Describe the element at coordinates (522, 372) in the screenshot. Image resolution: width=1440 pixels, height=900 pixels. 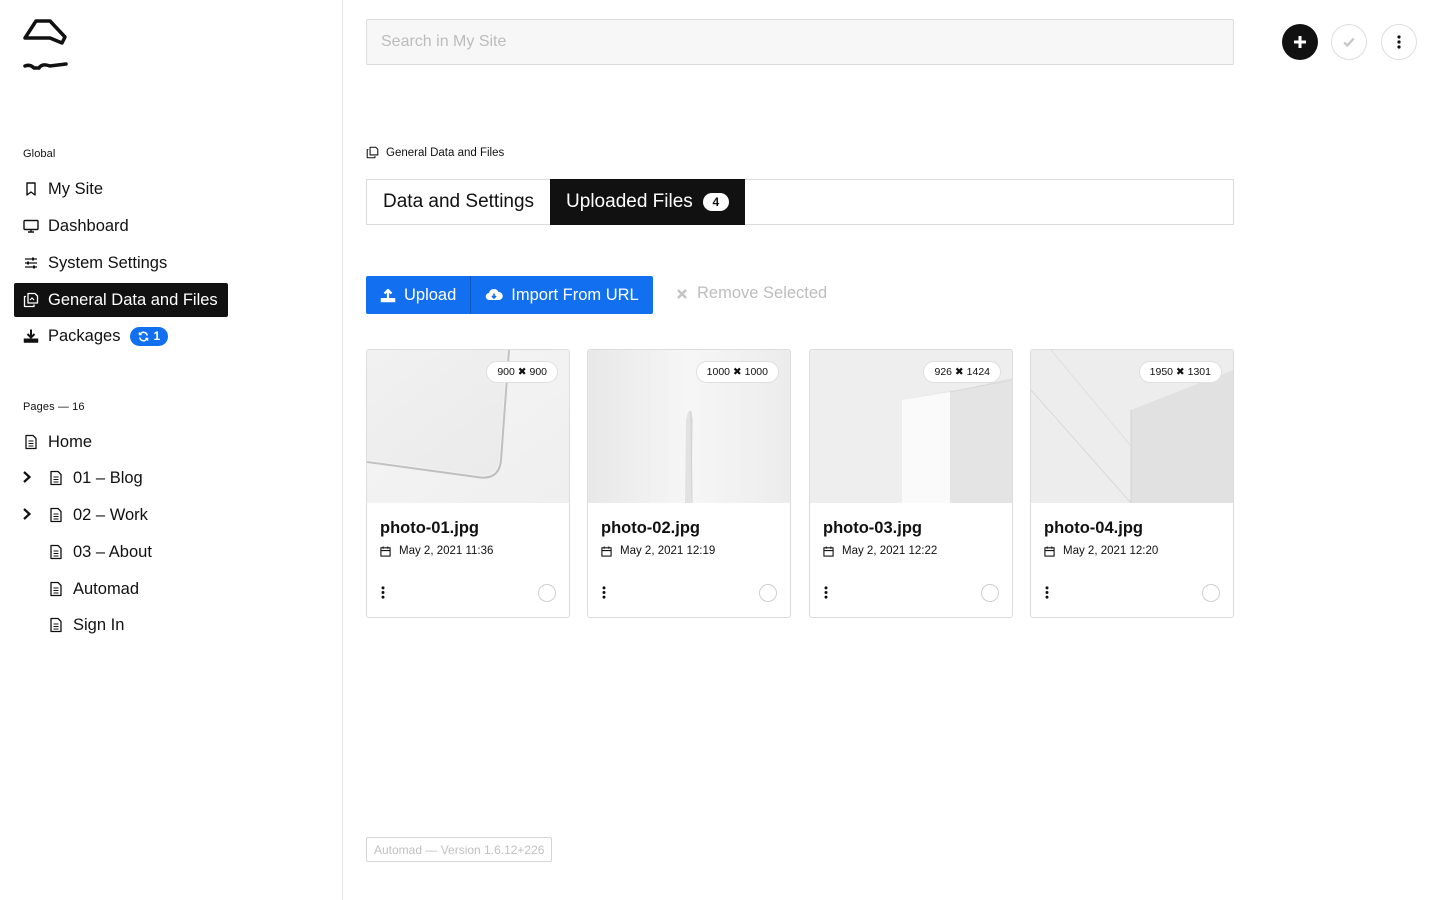
I see `dimensions-badge: 900 ✖ 900` at that location.